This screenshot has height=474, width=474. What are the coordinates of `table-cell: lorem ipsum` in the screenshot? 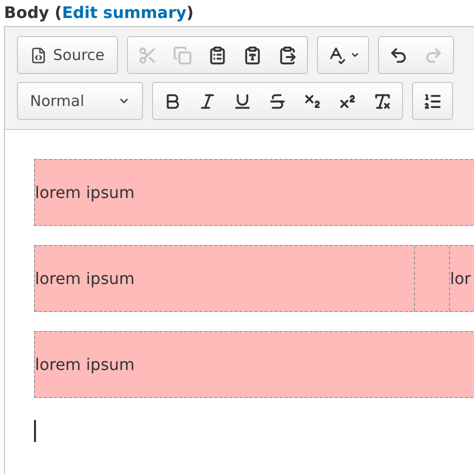 It's located at (225, 278).